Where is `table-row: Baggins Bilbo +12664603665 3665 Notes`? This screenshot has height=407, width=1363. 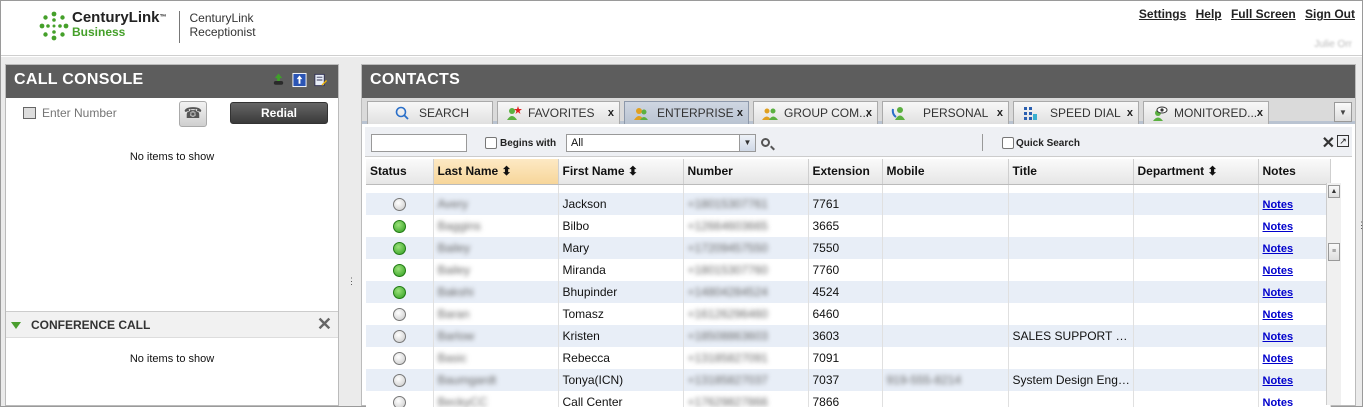
table-row: Baggins Bilbo +12664603665 3665 Notes is located at coordinates (848, 226).